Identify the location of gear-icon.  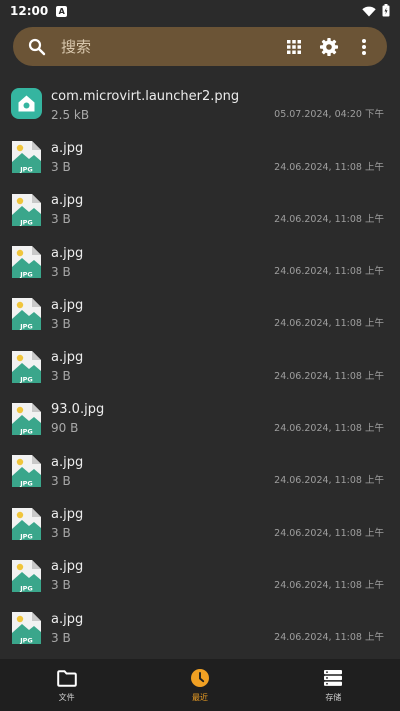
(329, 47).